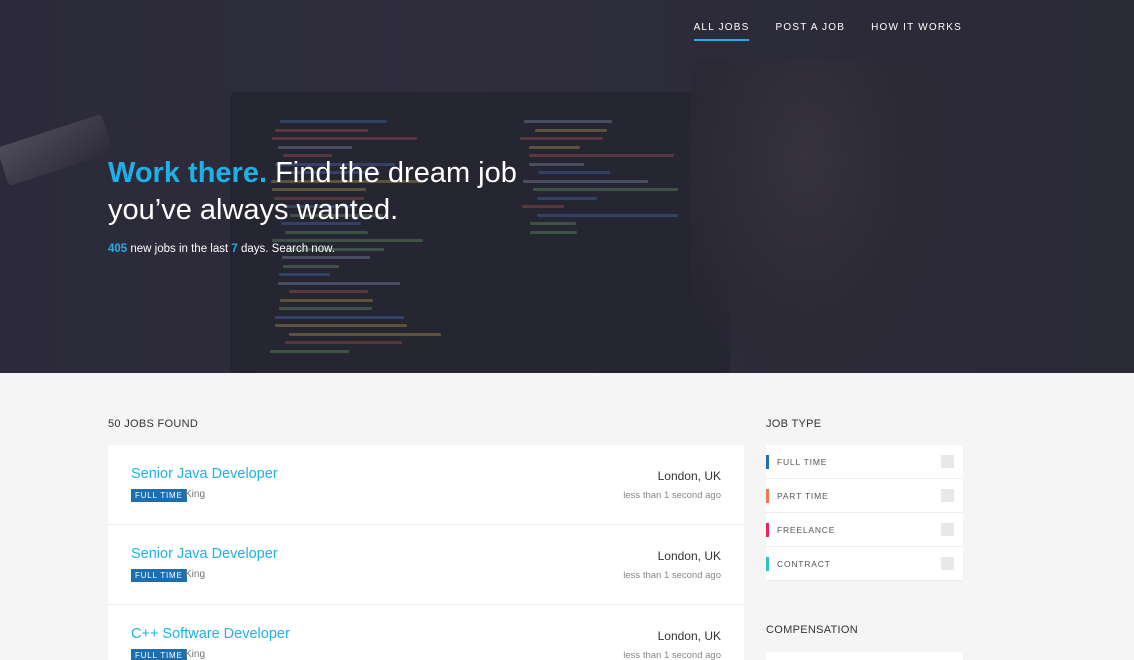 This screenshot has width=1134, height=660. I want to click on filter-contract: CONTRACT, so click(864, 564).